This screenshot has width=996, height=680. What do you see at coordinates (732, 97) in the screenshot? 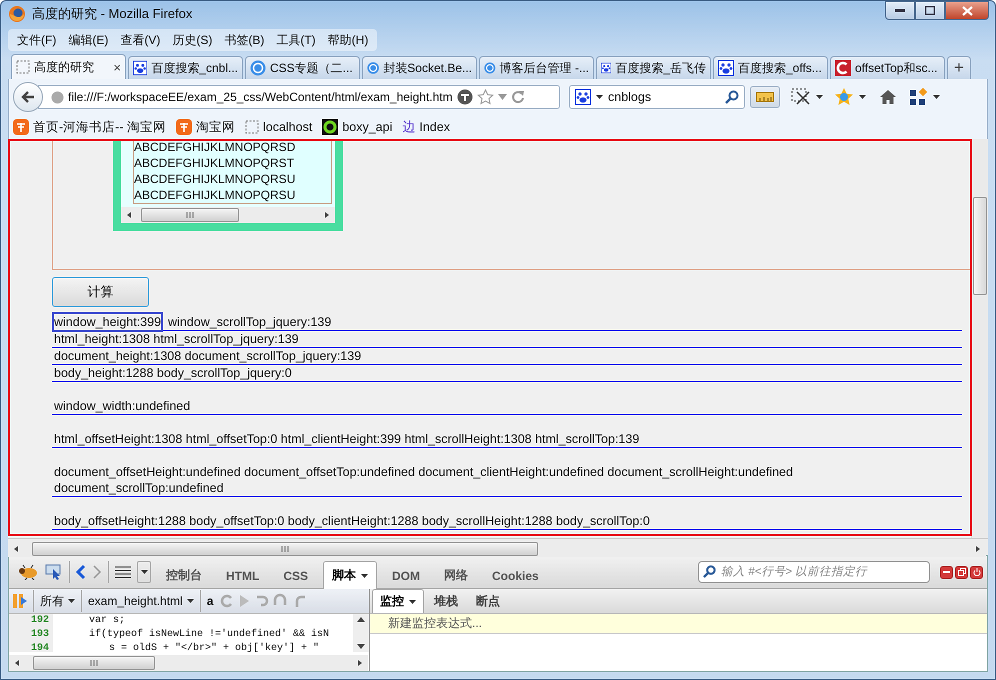
I see `search-icon` at bounding box center [732, 97].